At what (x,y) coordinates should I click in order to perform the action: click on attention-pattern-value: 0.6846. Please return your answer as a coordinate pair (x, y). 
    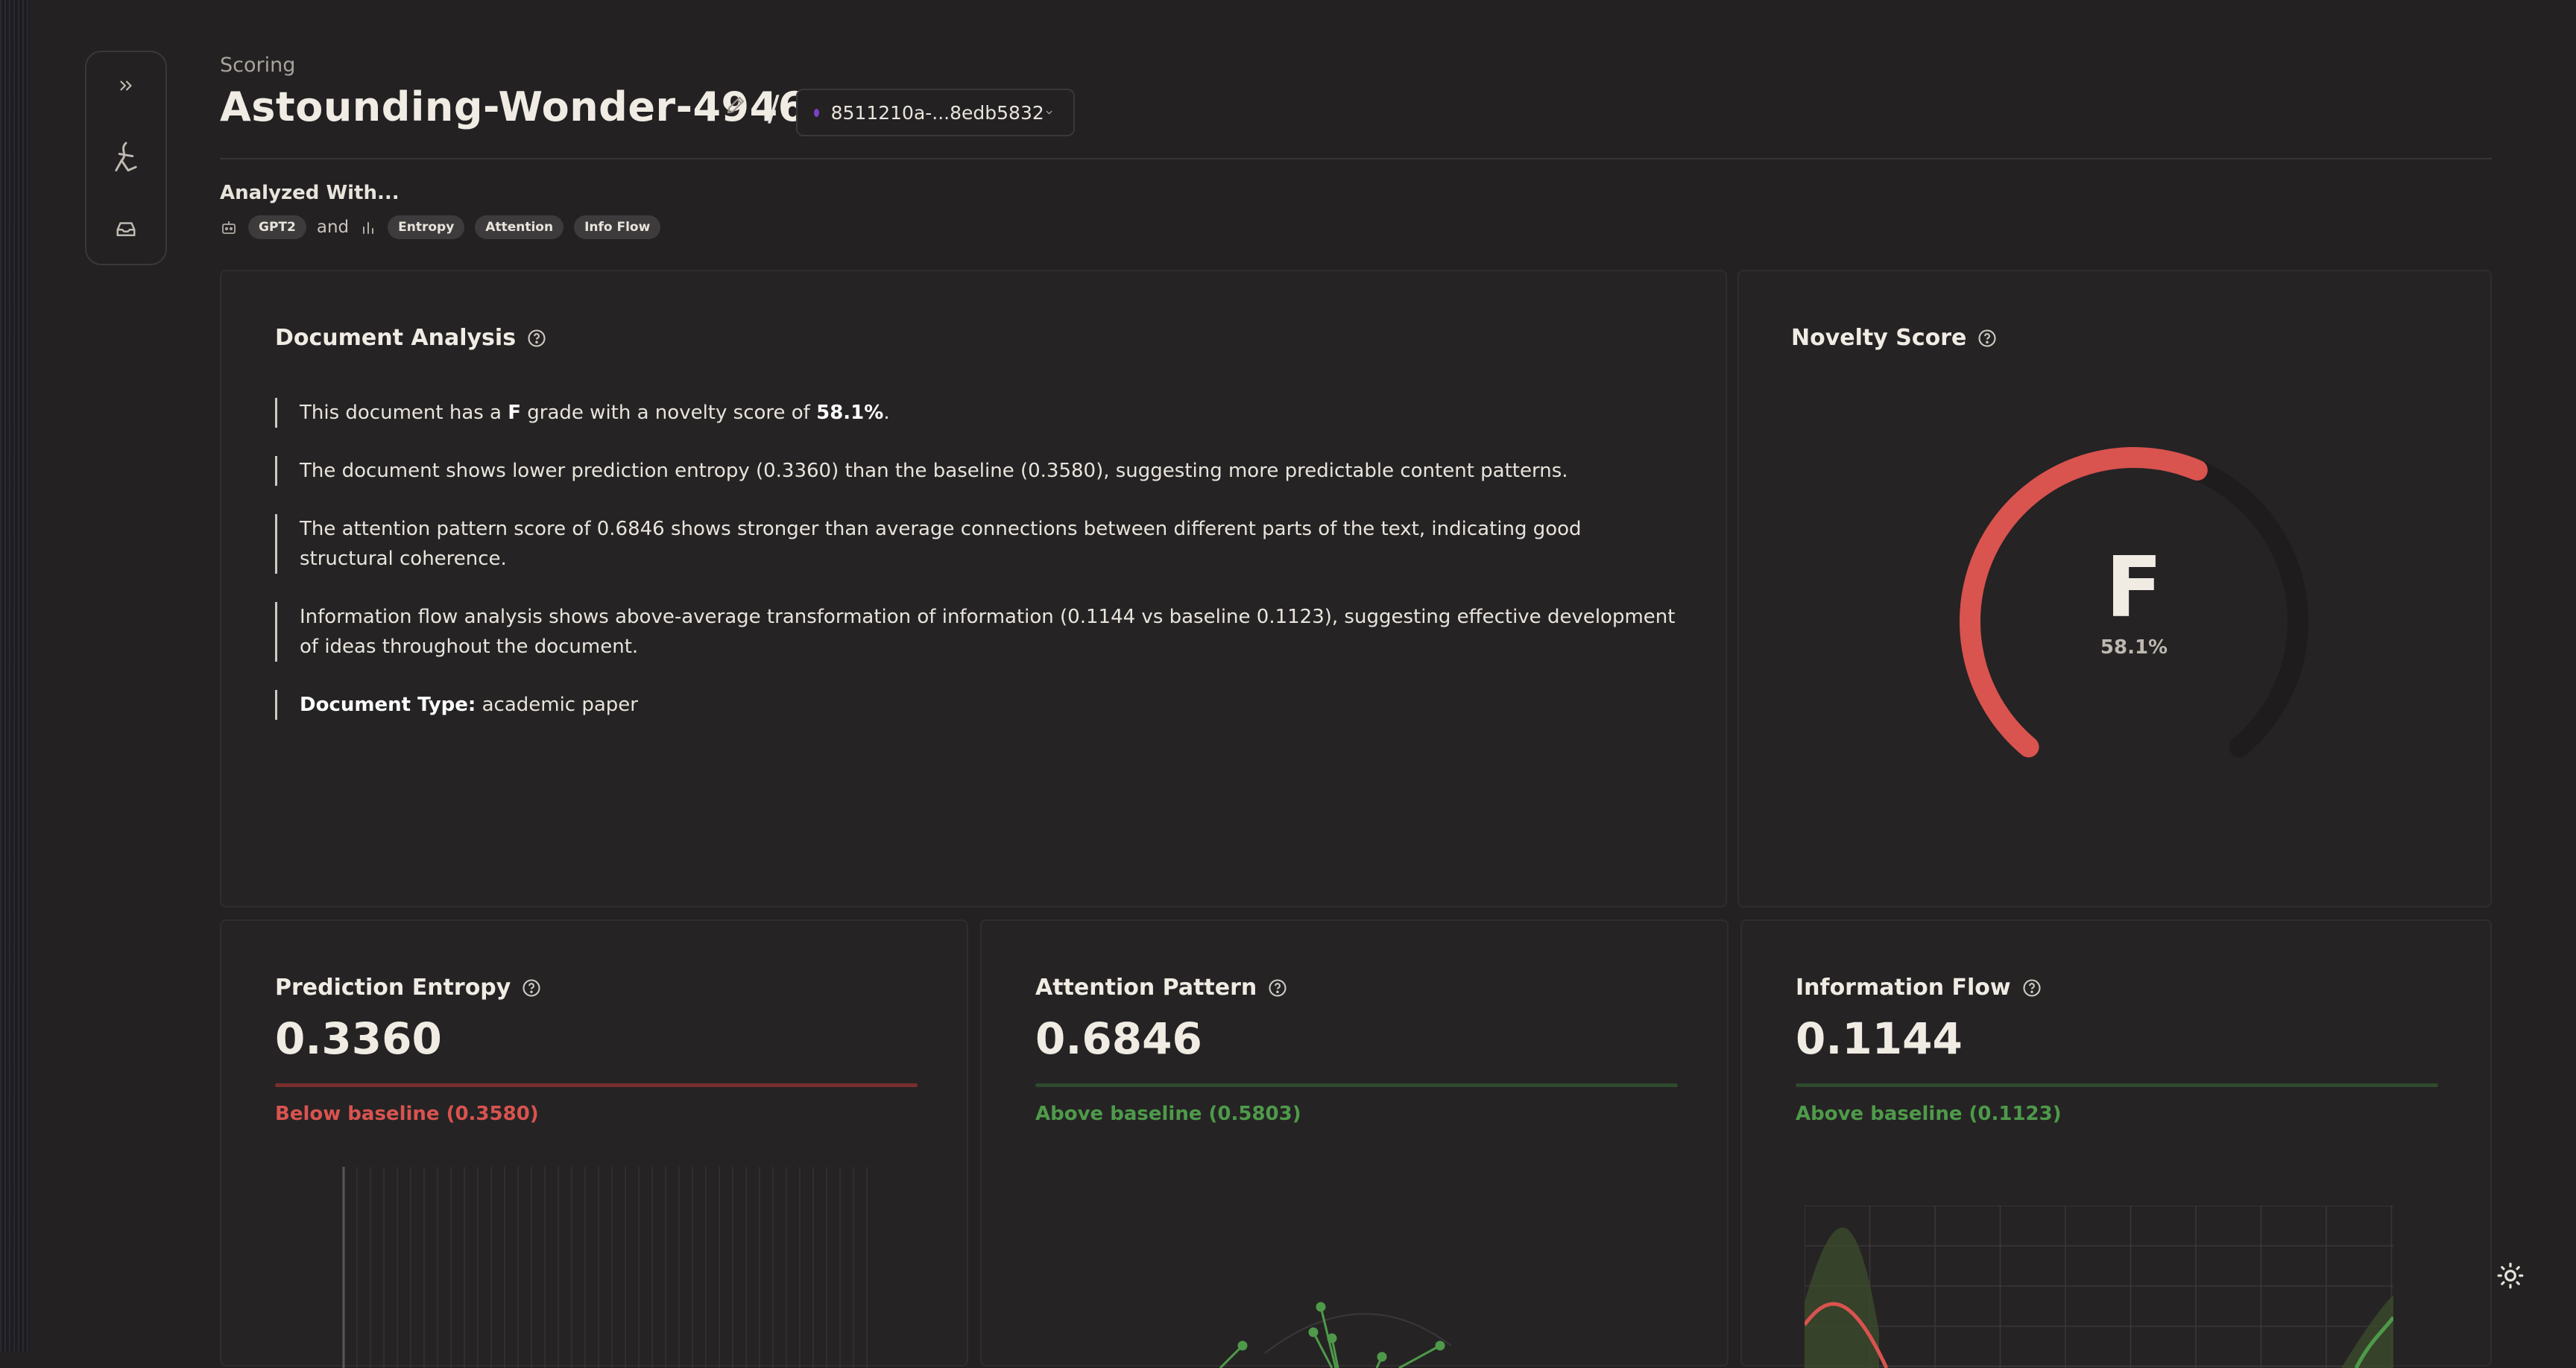
    Looking at the image, I should click on (1118, 1038).